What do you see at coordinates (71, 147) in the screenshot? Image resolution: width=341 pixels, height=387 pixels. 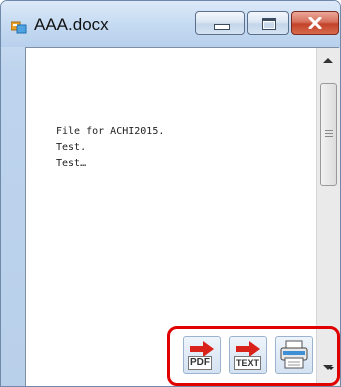 I see `document-line: Test.` at bounding box center [71, 147].